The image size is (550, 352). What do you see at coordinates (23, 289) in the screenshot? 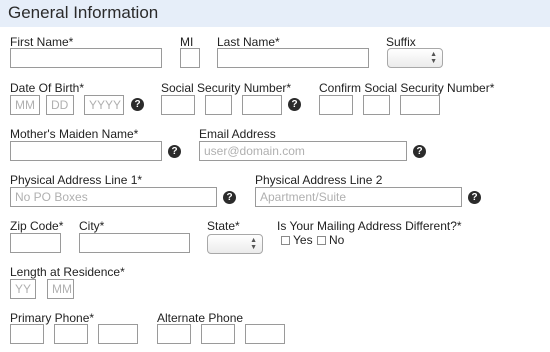
I see `residence-years-input: YY` at bounding box center [23, 289].